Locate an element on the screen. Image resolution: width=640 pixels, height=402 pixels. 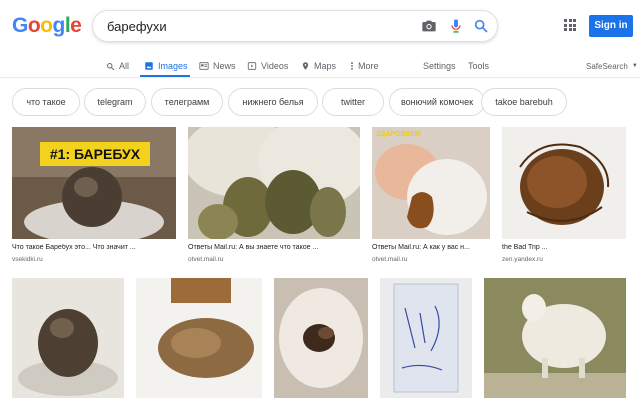
thumbnail-overlay-text: #1: БАРЕБУХ is located at coordinates (95, 154).